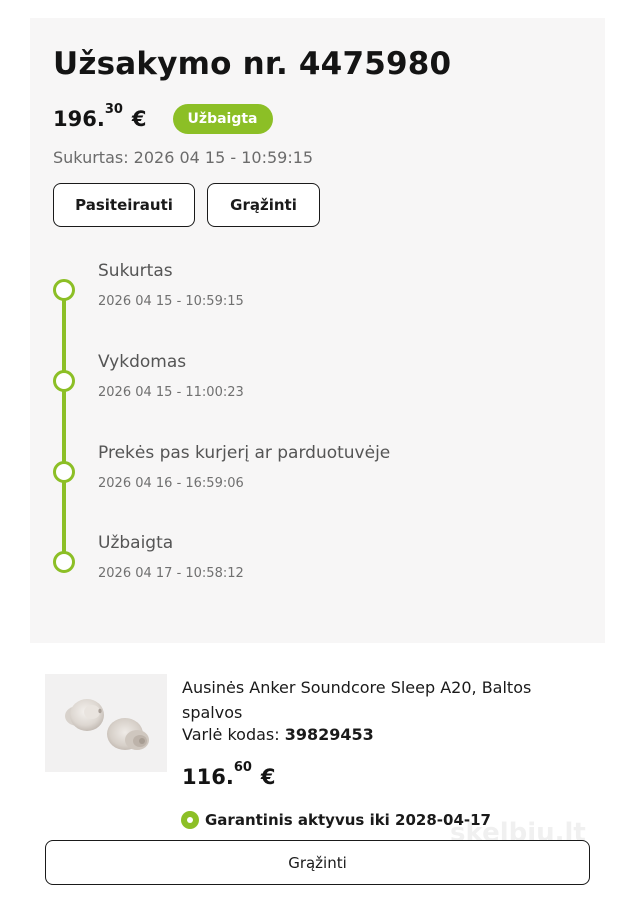  I want to click on timeline-step-date: 2026 04 15 - 10:59:15, so click(171, 301).